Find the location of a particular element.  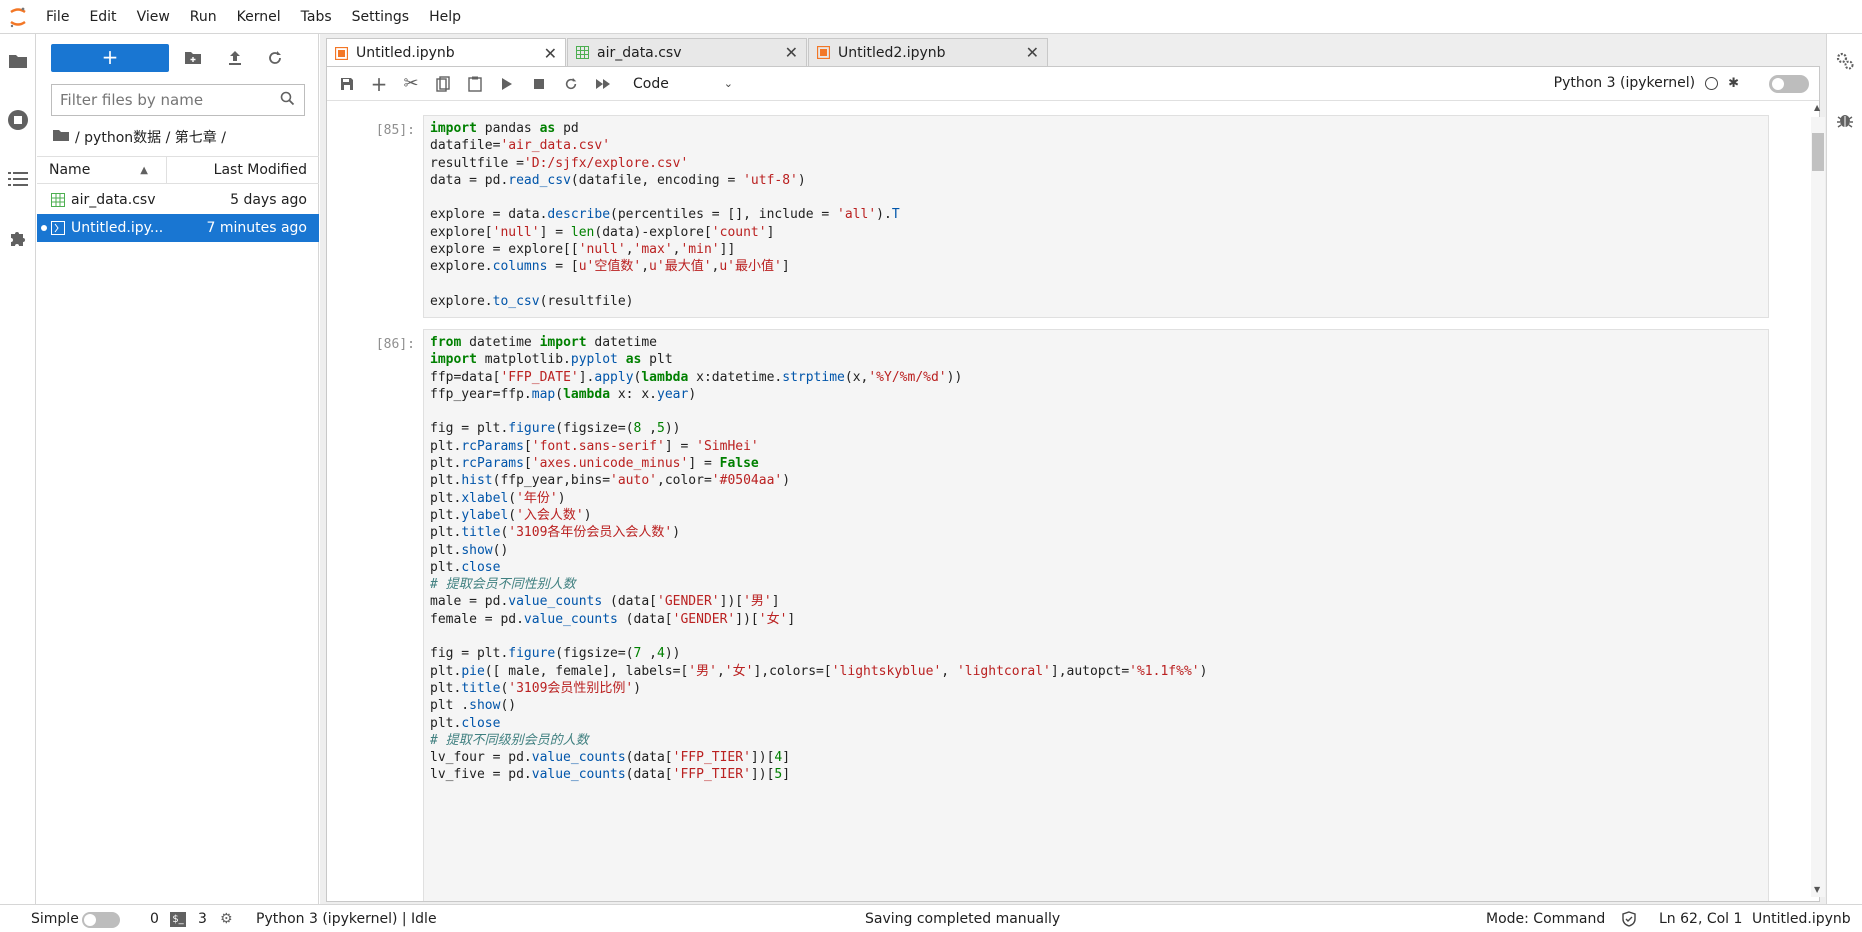

status-message: Saving completed manually is located at coordinates (963, 919).